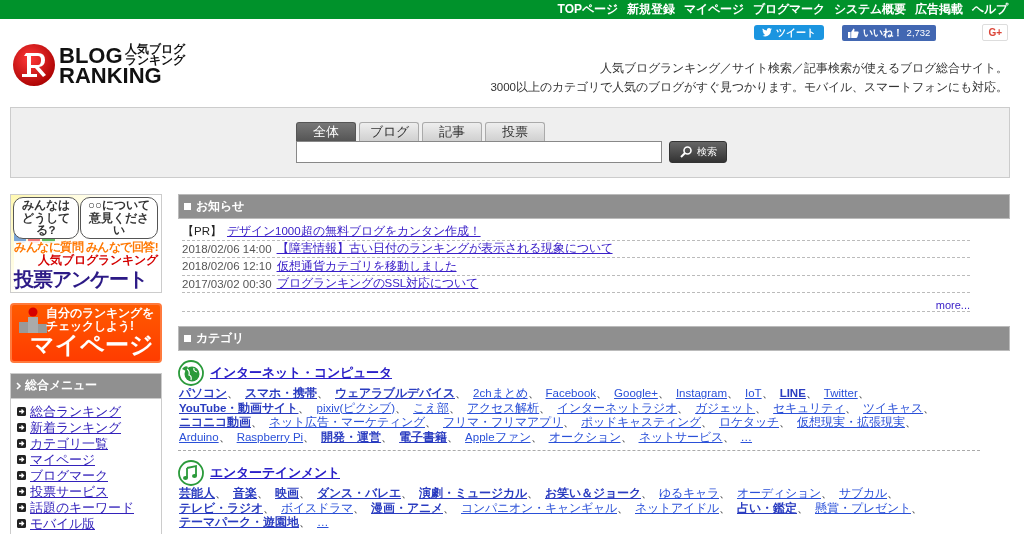 Image resolution: width=1024 pixels, height=534 pixels. I want to click on category-link: ポッドキャスティング, so click(641, 422).